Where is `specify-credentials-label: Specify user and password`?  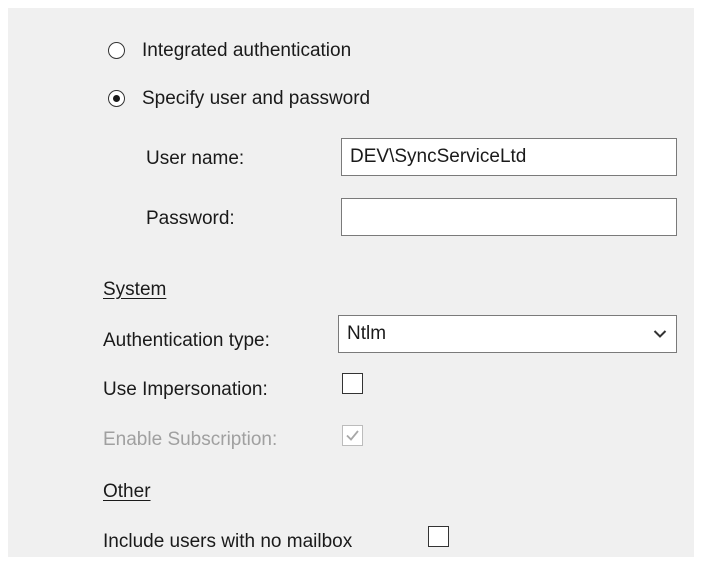 specify-credentials-label: Specify user and password is located at coordinates (256, 99).